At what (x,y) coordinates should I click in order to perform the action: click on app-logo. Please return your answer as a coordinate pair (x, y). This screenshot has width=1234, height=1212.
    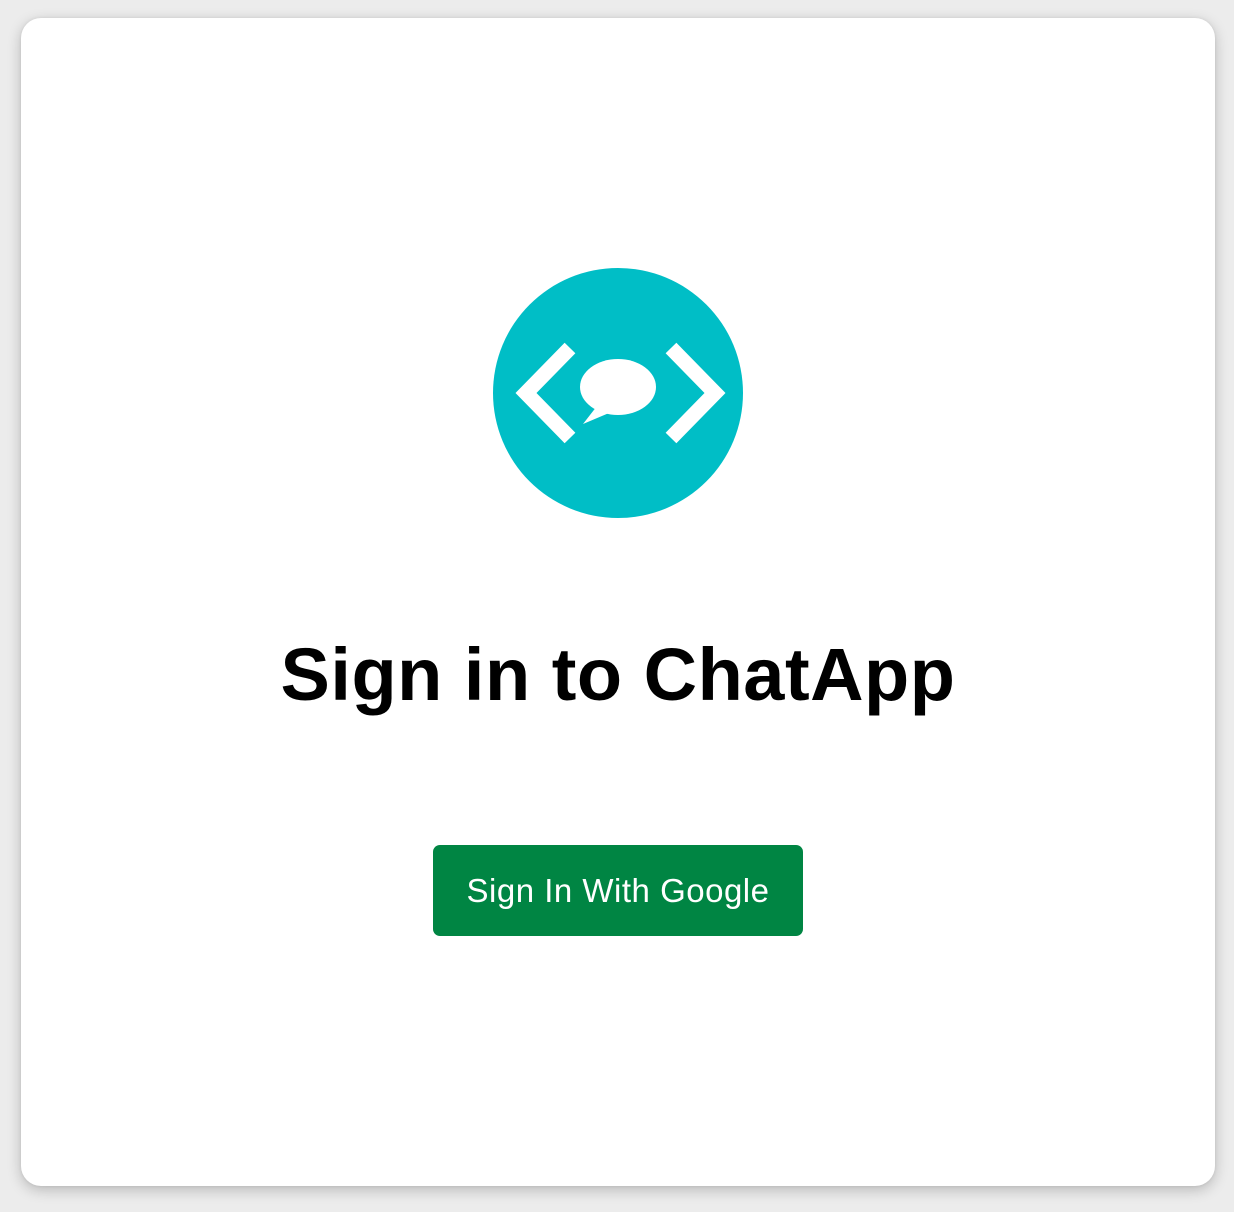
    Looking at the image, I should click on (618, 393).